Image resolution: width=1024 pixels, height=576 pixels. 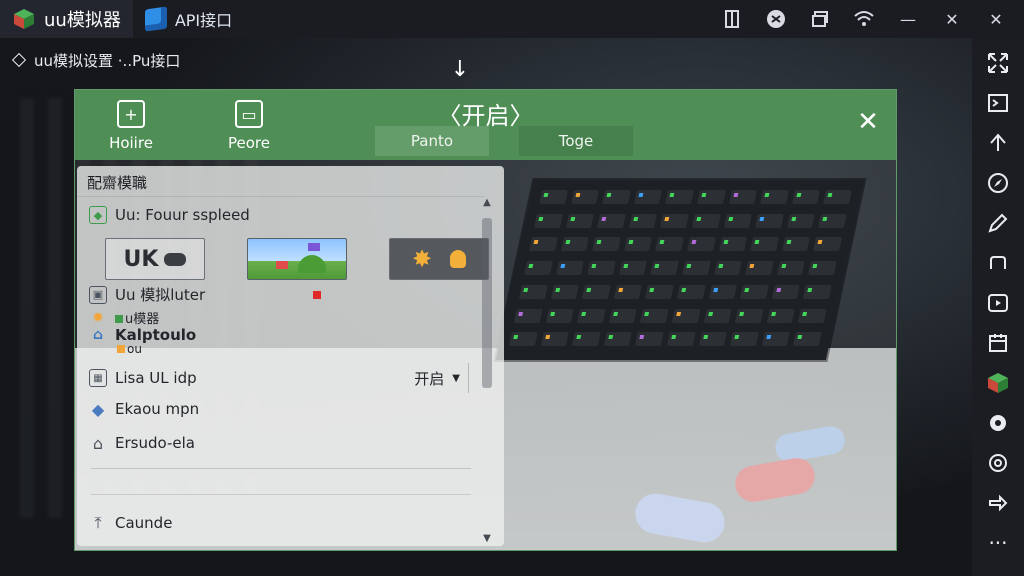 What do you see at coordinates (776, 19) in the screenshot?
I see `account-icon` at bounding box center [776, 19].